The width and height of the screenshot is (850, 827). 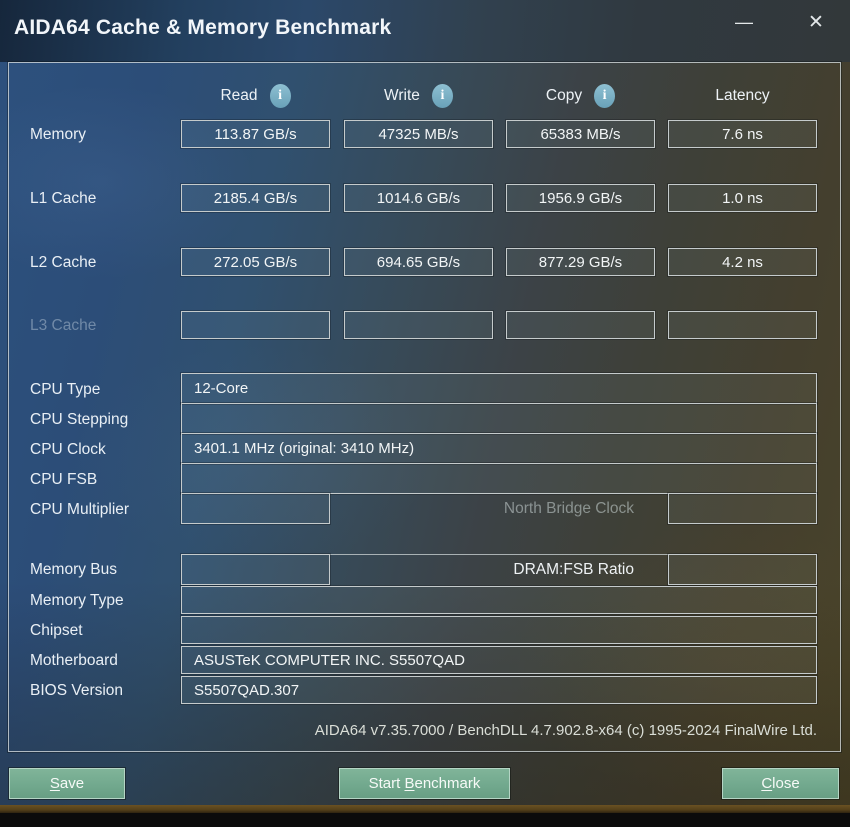 I want to click on bios-version-value: S5507QAD.307, so click(x=499, y=690).